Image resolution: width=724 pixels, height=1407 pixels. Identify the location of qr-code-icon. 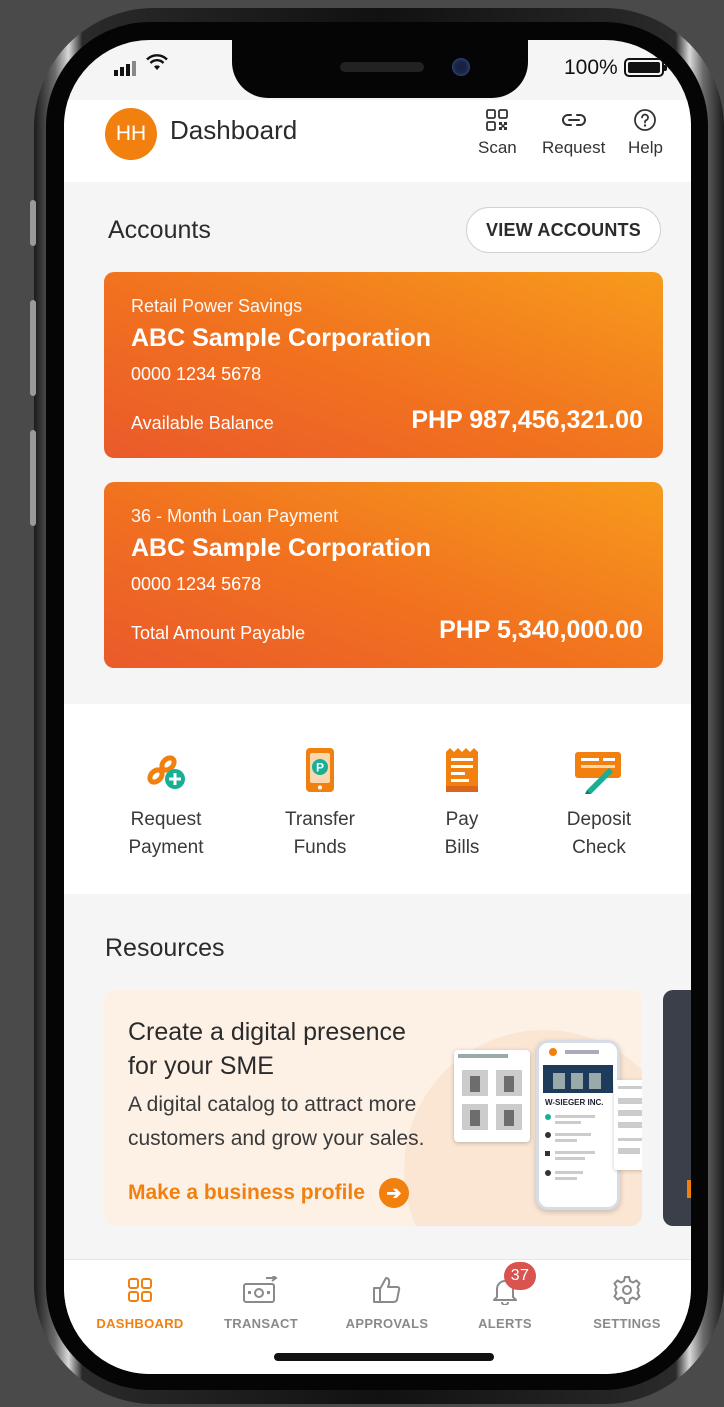
(497, 120).